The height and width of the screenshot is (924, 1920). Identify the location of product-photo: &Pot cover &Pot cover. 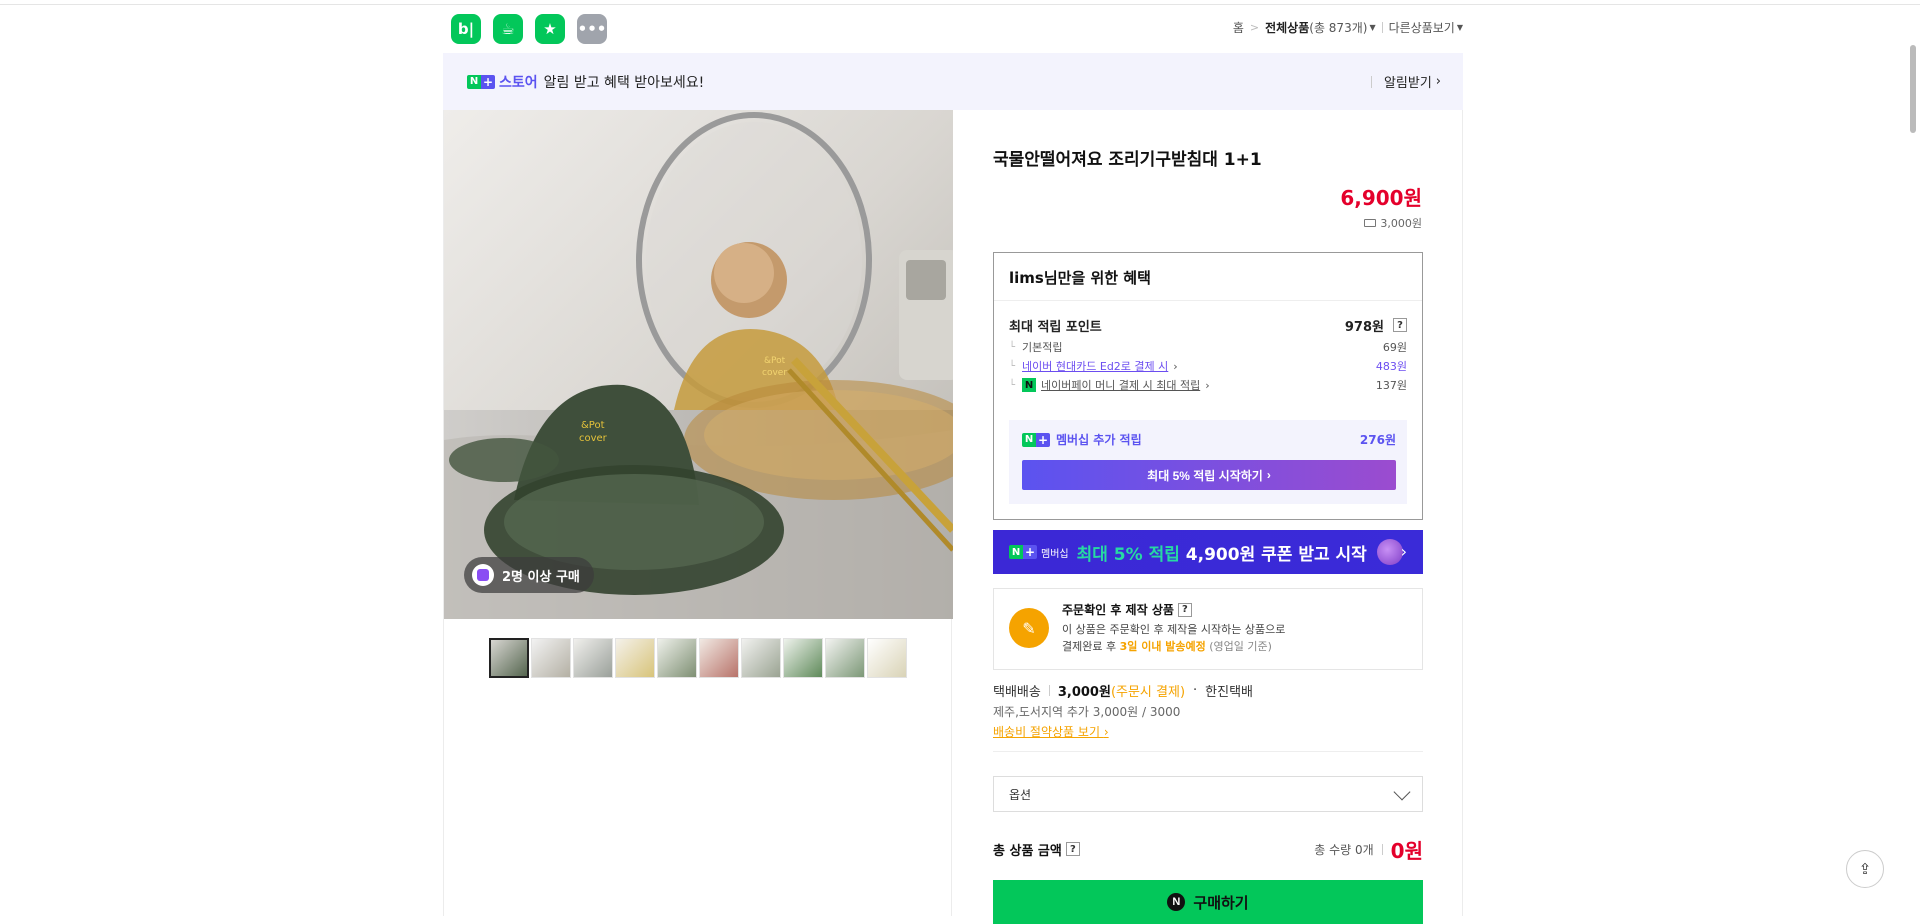
(698, 364).